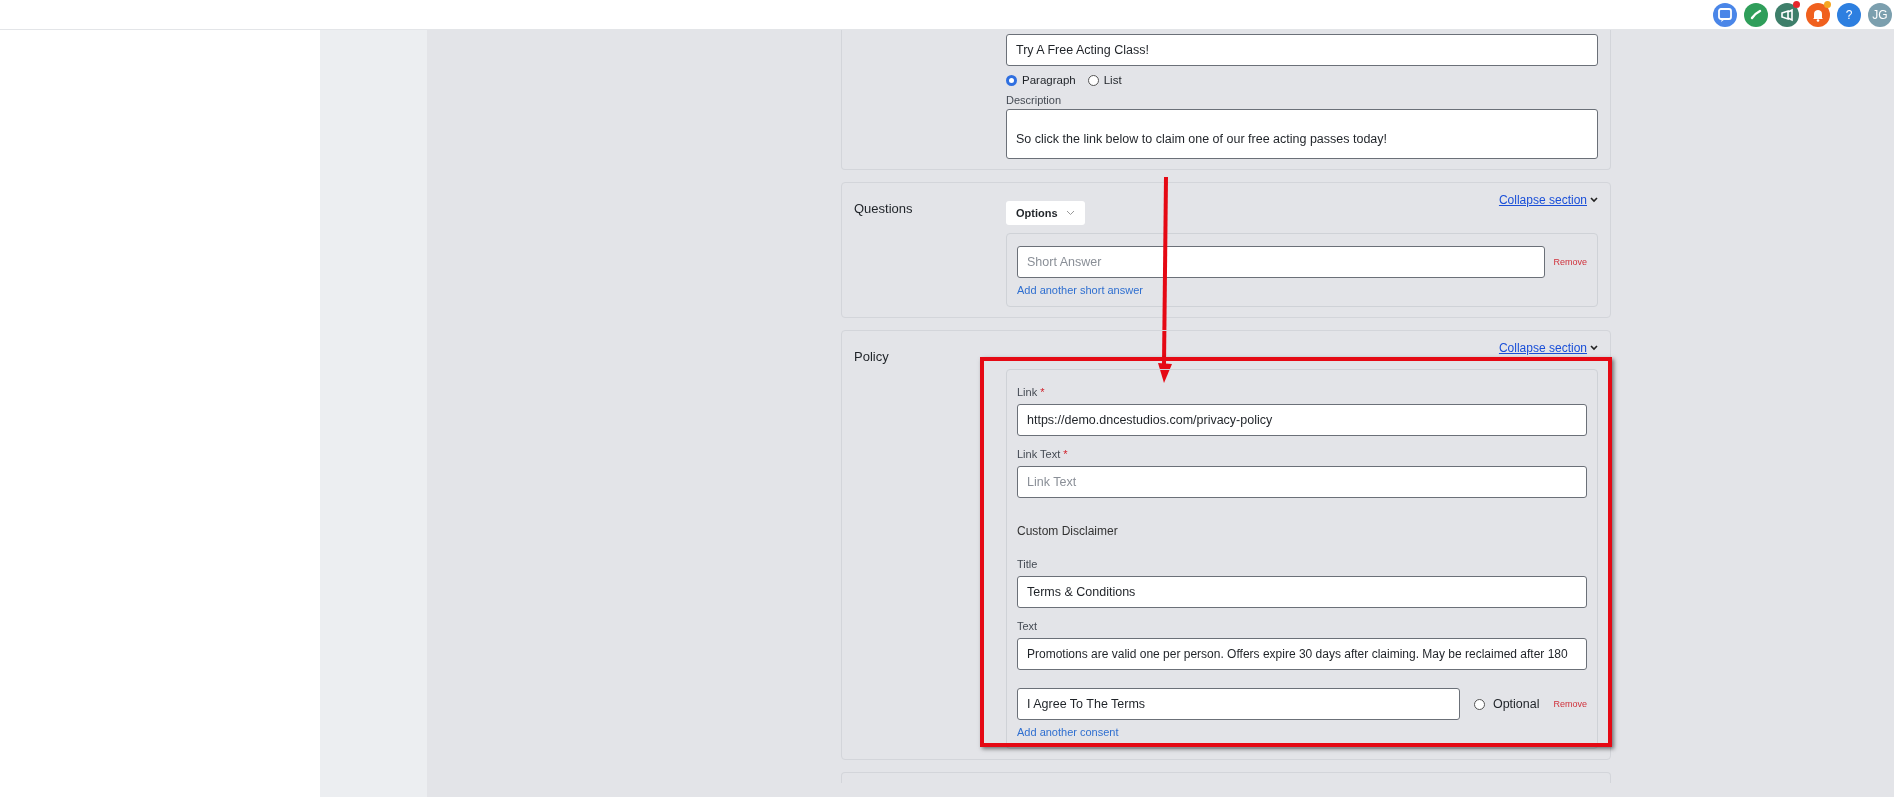 This screenshot has height=797, width=1894. Describe the element at coordinates (1787, 14) in the screenshot. I see `megaphone-icon` at that location.